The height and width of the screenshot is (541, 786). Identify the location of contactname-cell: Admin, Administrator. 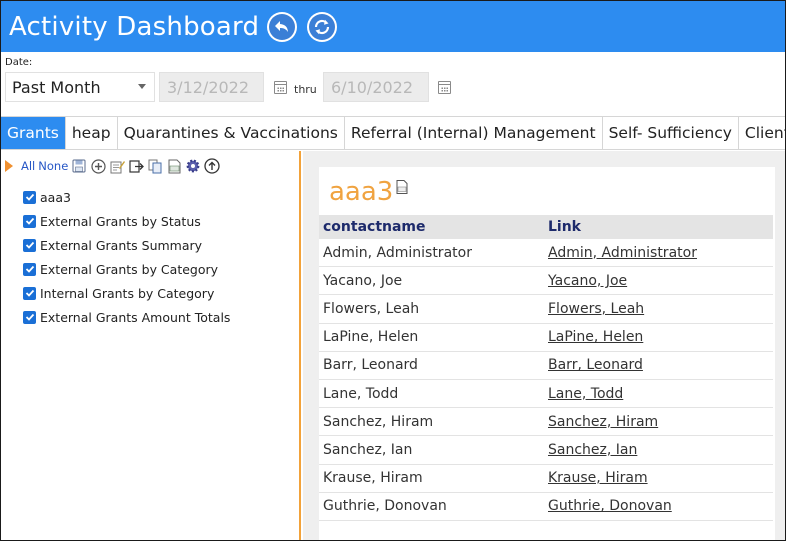
(397, 252).